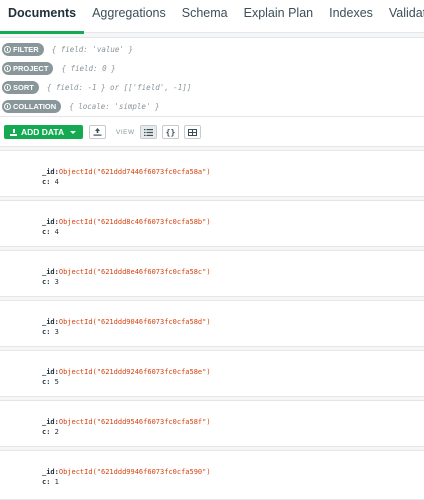  Describe the element at coordinates (50, 482) in the screenshot. I see `c-field: c: 1` at that location.